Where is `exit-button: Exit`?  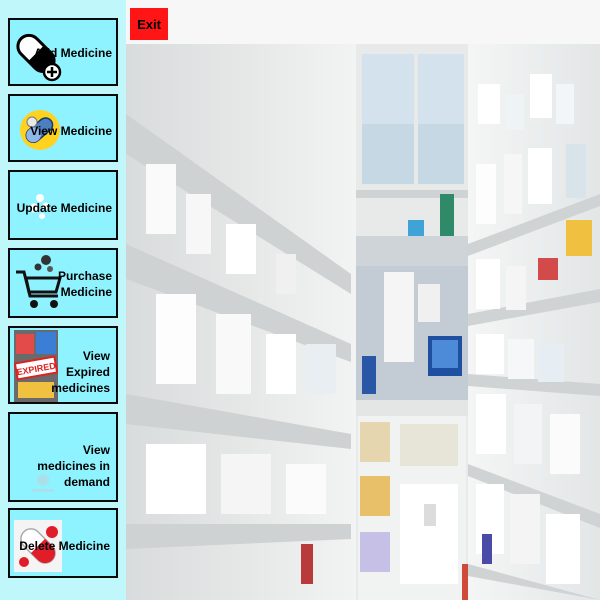 exit-button: Exit is located at coordinates (149, 24).